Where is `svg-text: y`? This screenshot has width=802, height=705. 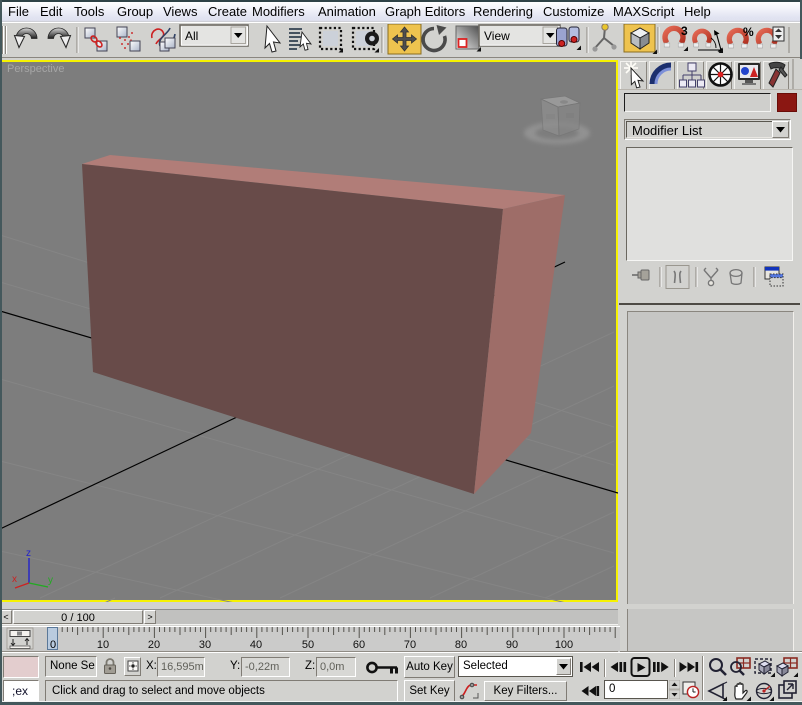
svg-text: y is located at coordinates (50, 580).